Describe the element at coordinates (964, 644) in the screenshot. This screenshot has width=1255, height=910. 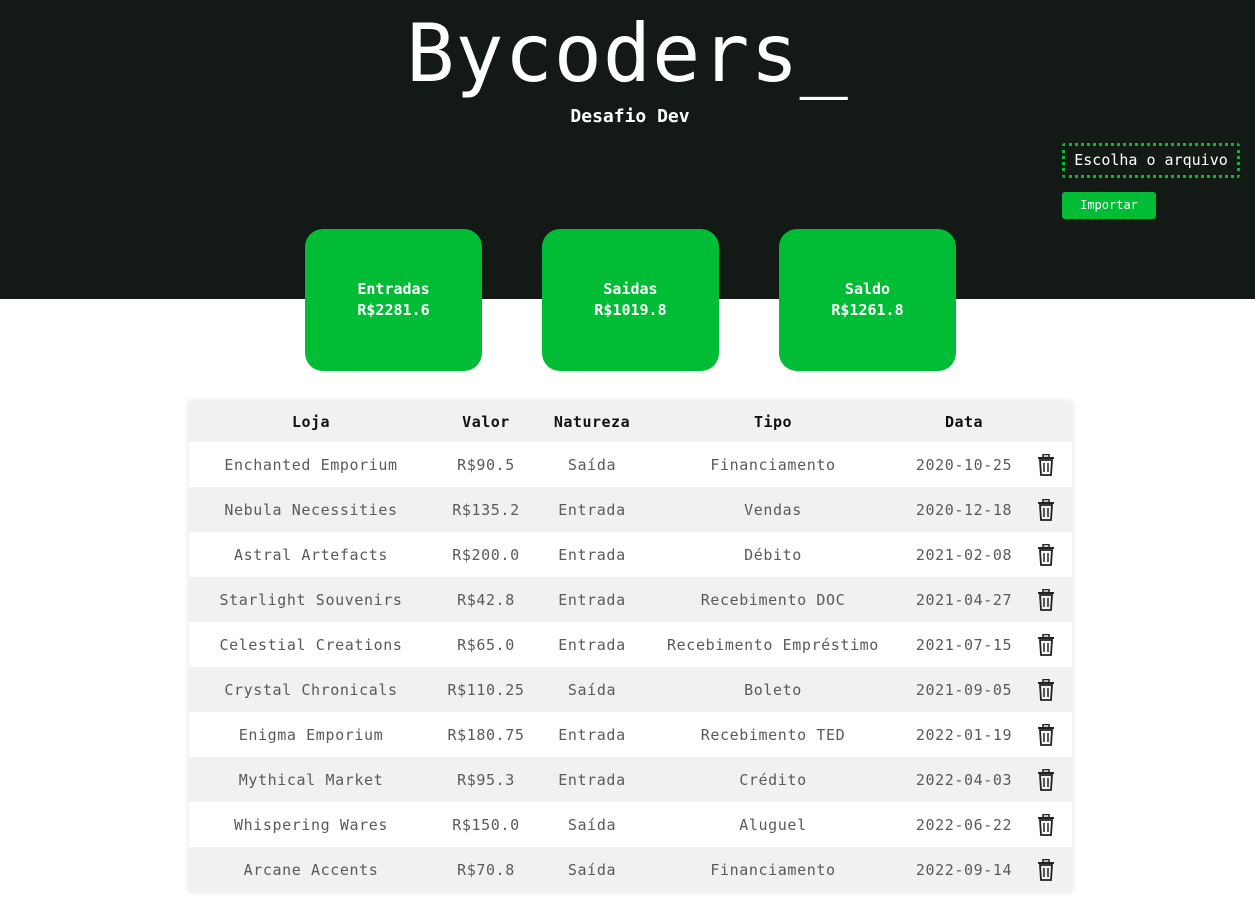
I see `cell-data: 2021-07-15` at that location.